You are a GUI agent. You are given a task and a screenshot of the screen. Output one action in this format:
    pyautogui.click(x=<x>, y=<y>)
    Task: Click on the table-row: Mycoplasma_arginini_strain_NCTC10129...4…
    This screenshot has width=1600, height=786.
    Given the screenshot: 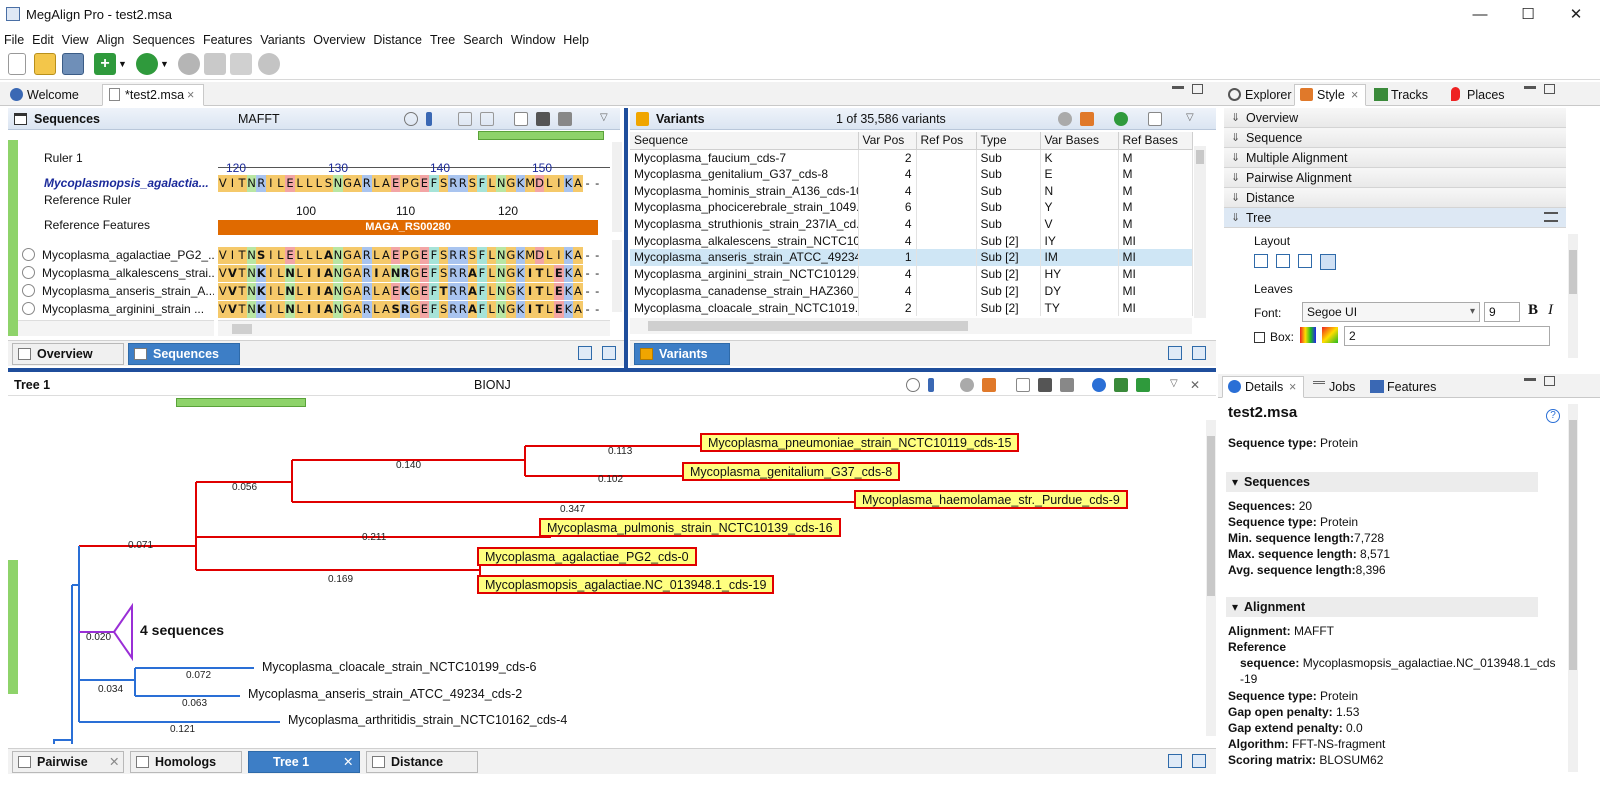 What is the action you would take?
    pyautogui.click(x=911, y=274)
    